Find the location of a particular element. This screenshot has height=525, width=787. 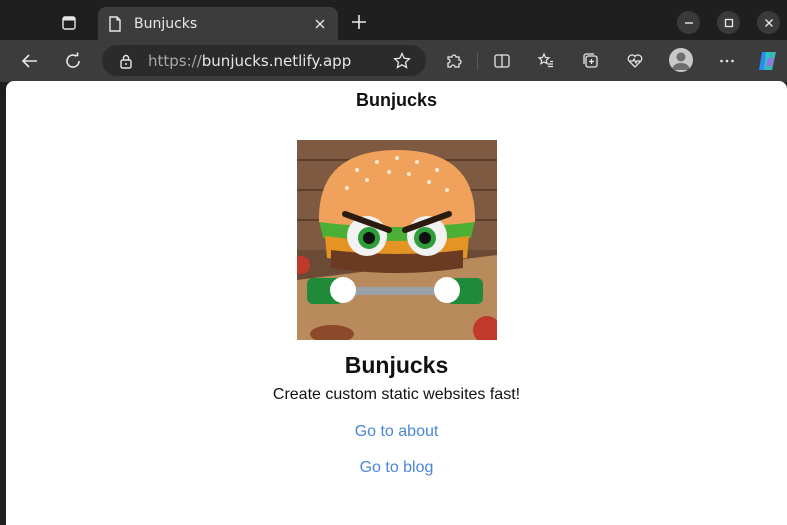

blog-link-row: Go to blog is located at coordinates (396, 468).